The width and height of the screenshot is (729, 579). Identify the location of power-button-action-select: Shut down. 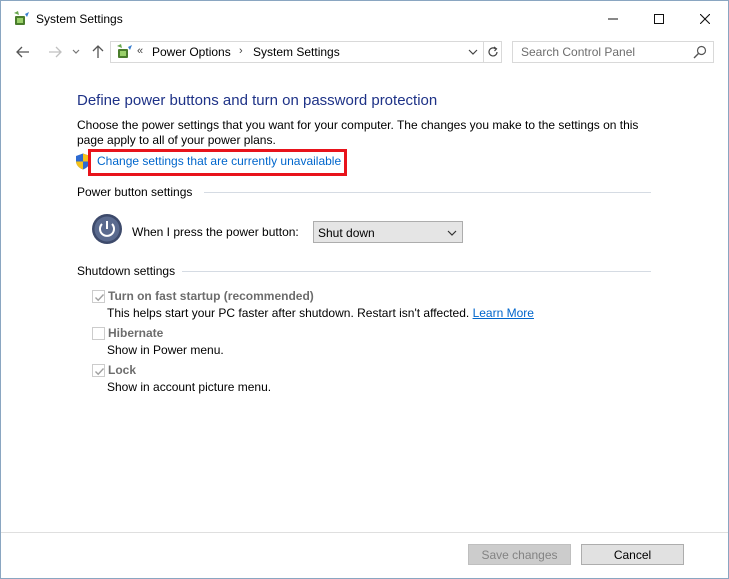
(388, 232).